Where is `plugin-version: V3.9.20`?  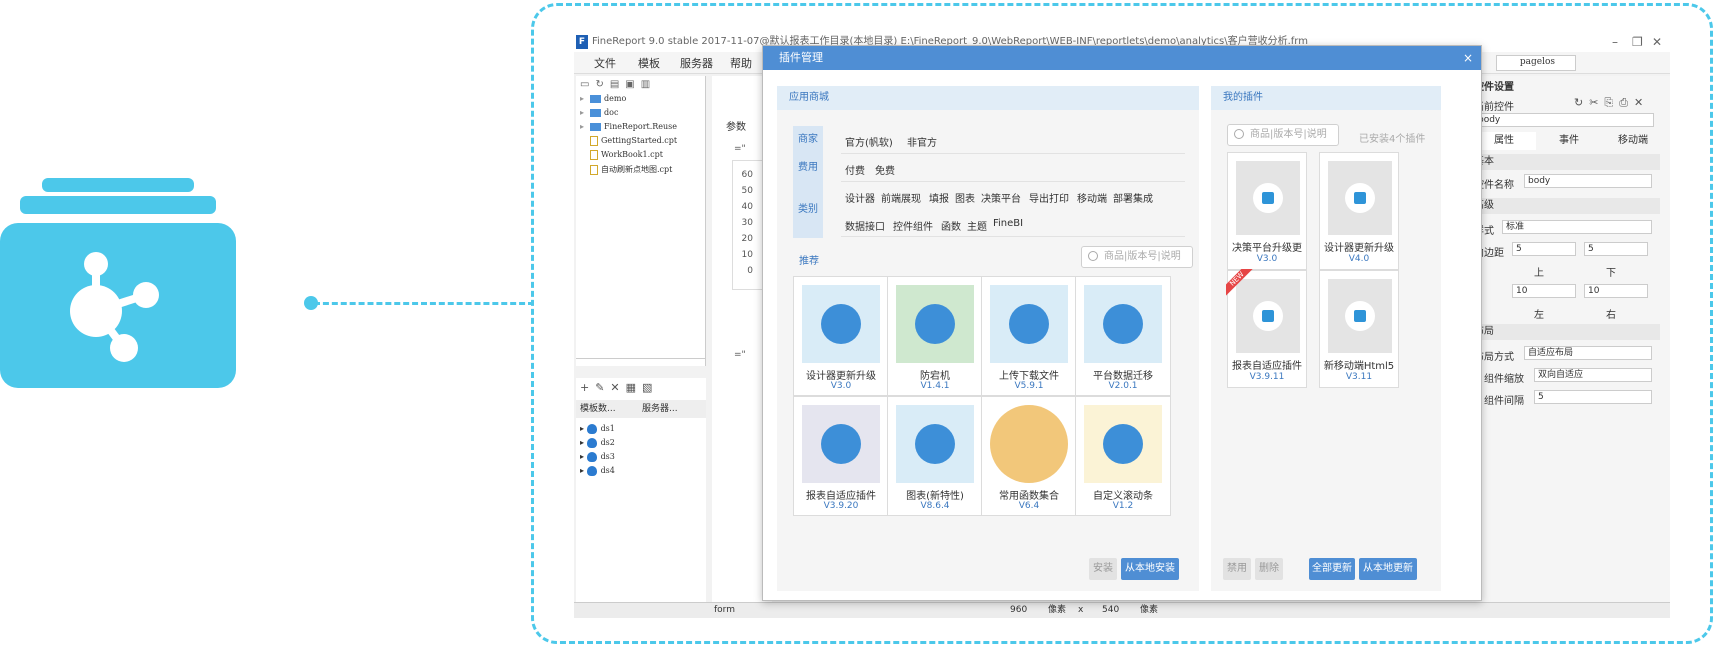 plugin-version: V3.9.20 is located at coordinates (841, 506).